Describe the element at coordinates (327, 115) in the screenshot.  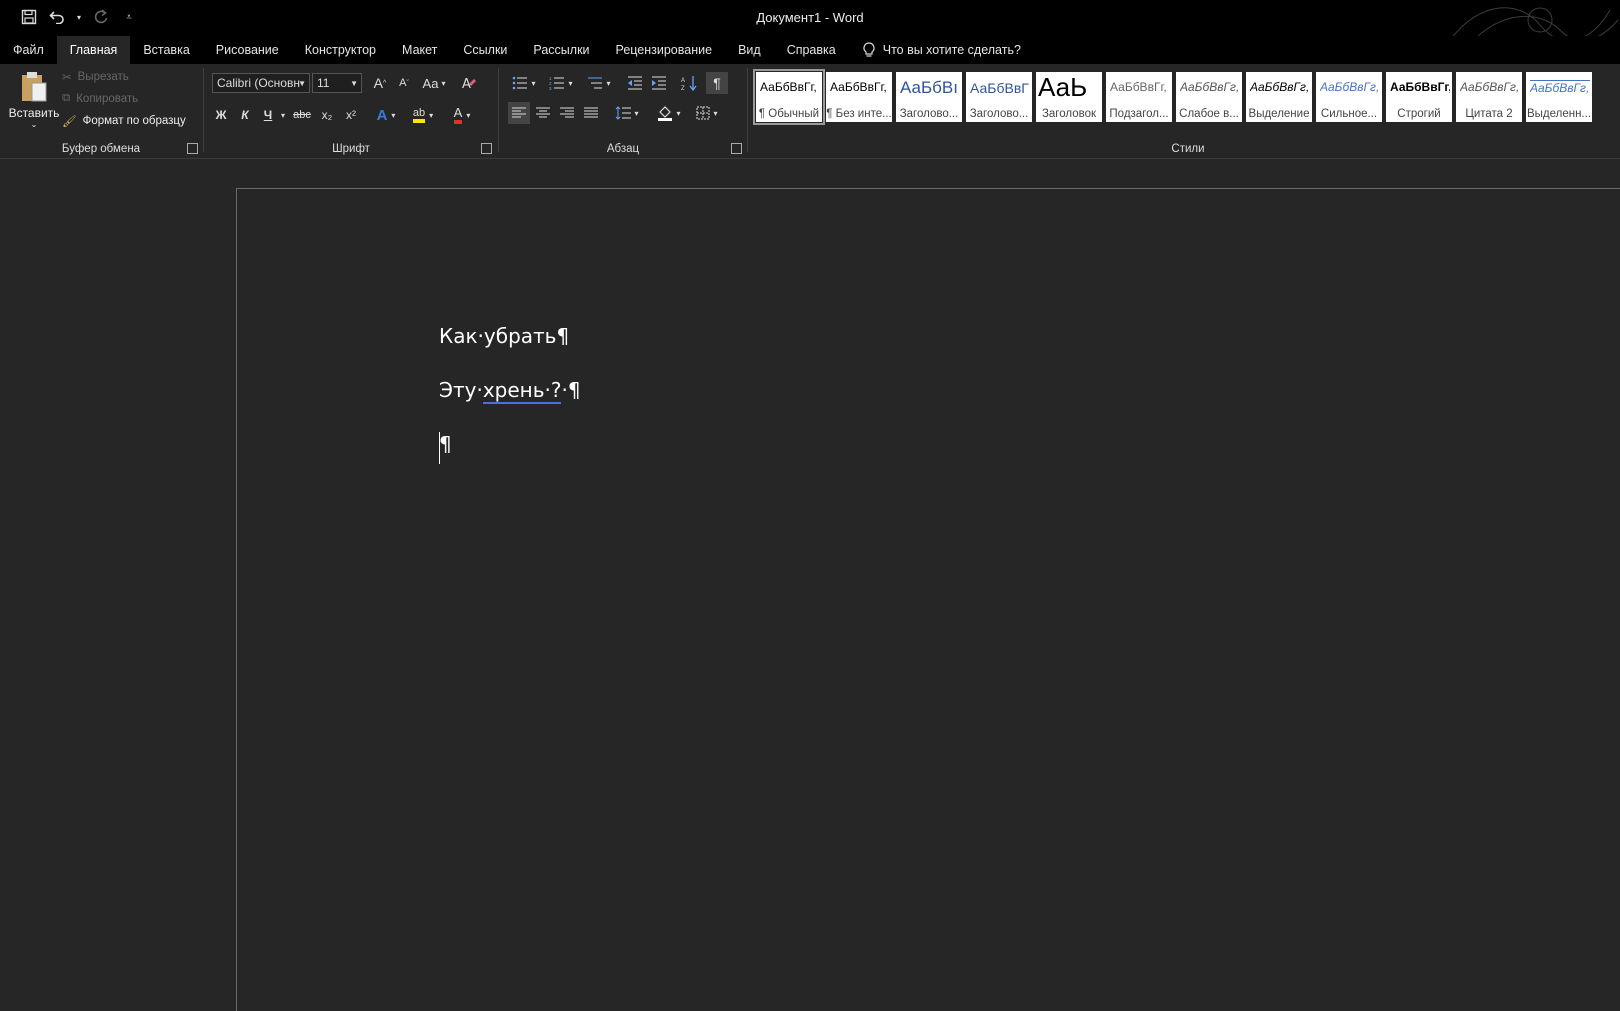
I see `subscript-button: x₂` at that location.